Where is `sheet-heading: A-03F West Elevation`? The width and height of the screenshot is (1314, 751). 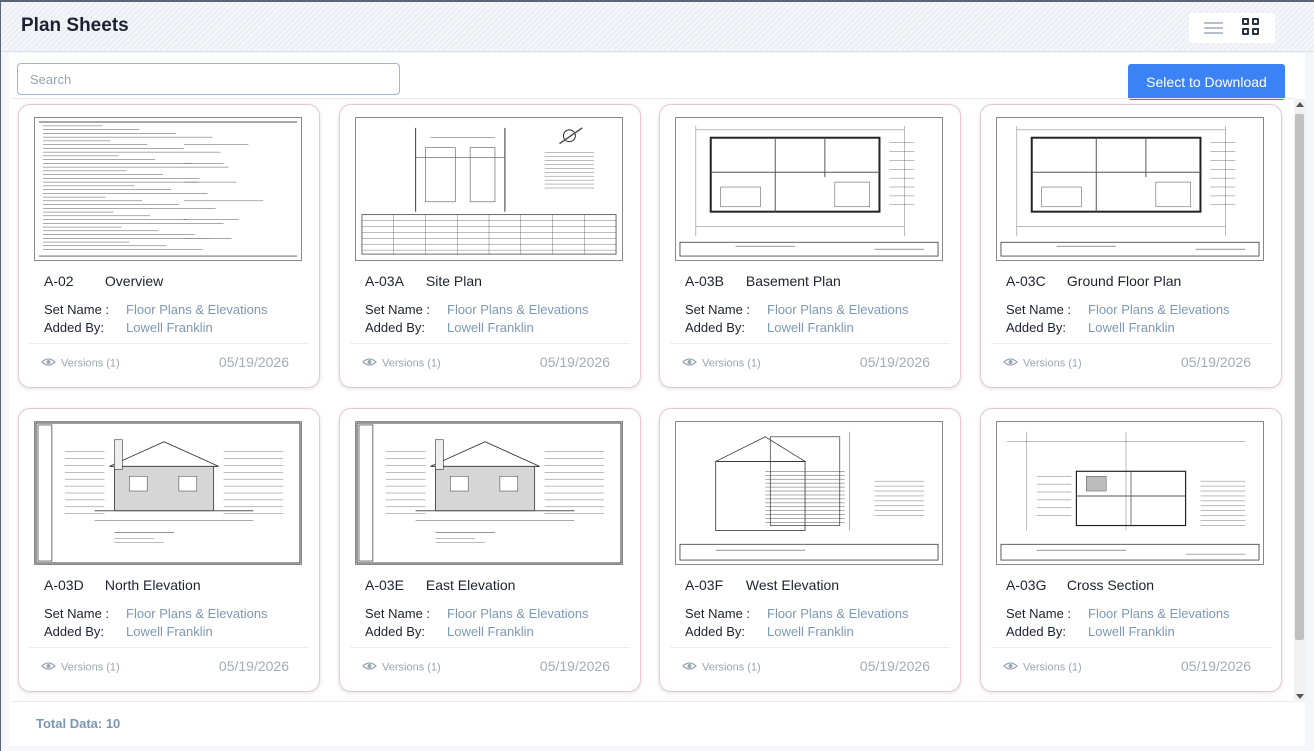 sheet-heading: A-03F West Elevation is located at coordinates (762, 585).